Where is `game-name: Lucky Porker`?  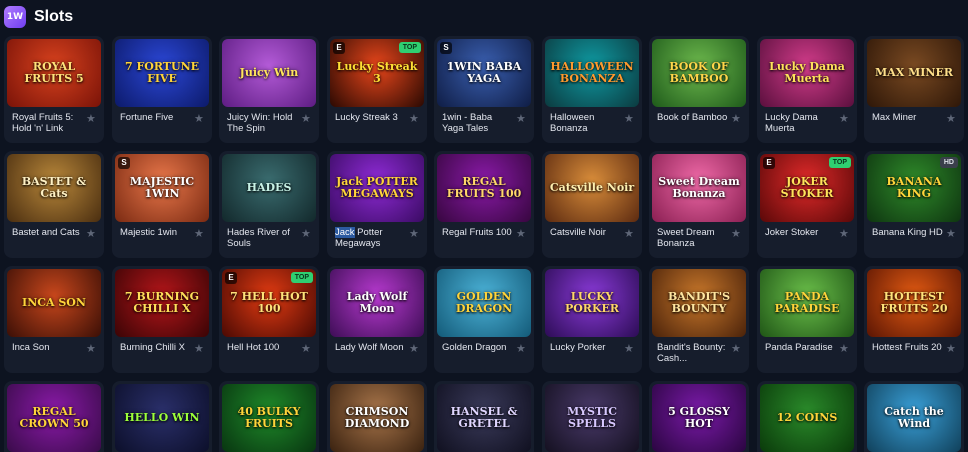 game-name: Lucky Porker is located at coordinates (586, 347).